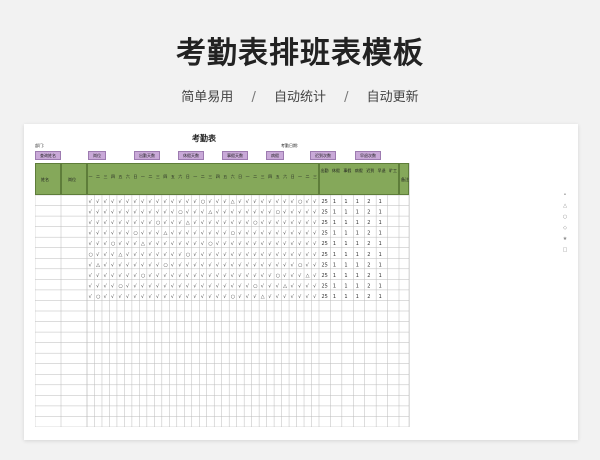  I want to click on dept-label: 部门:, so click(40, 145).